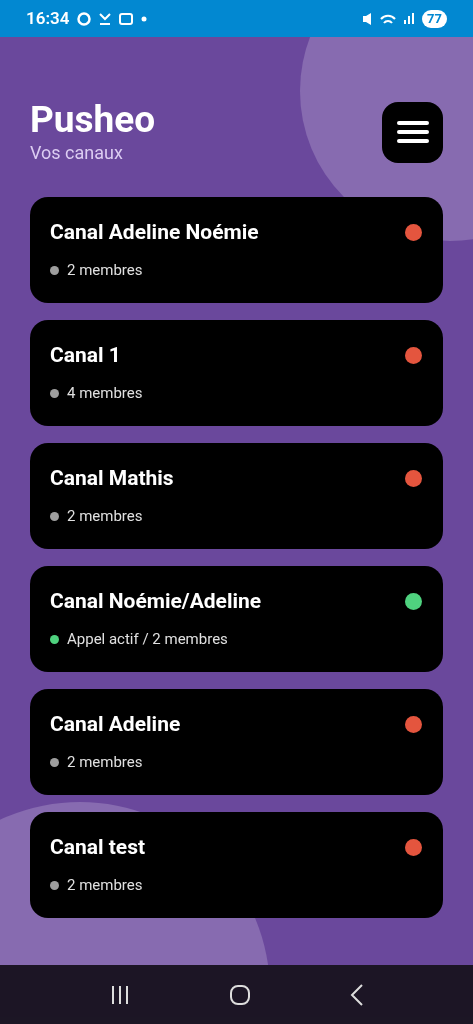 This screenshot has height=1024, width=473. Describe the element at coordinates (126, 18) in the screenshot. I see `screenshot-icon` at that location.